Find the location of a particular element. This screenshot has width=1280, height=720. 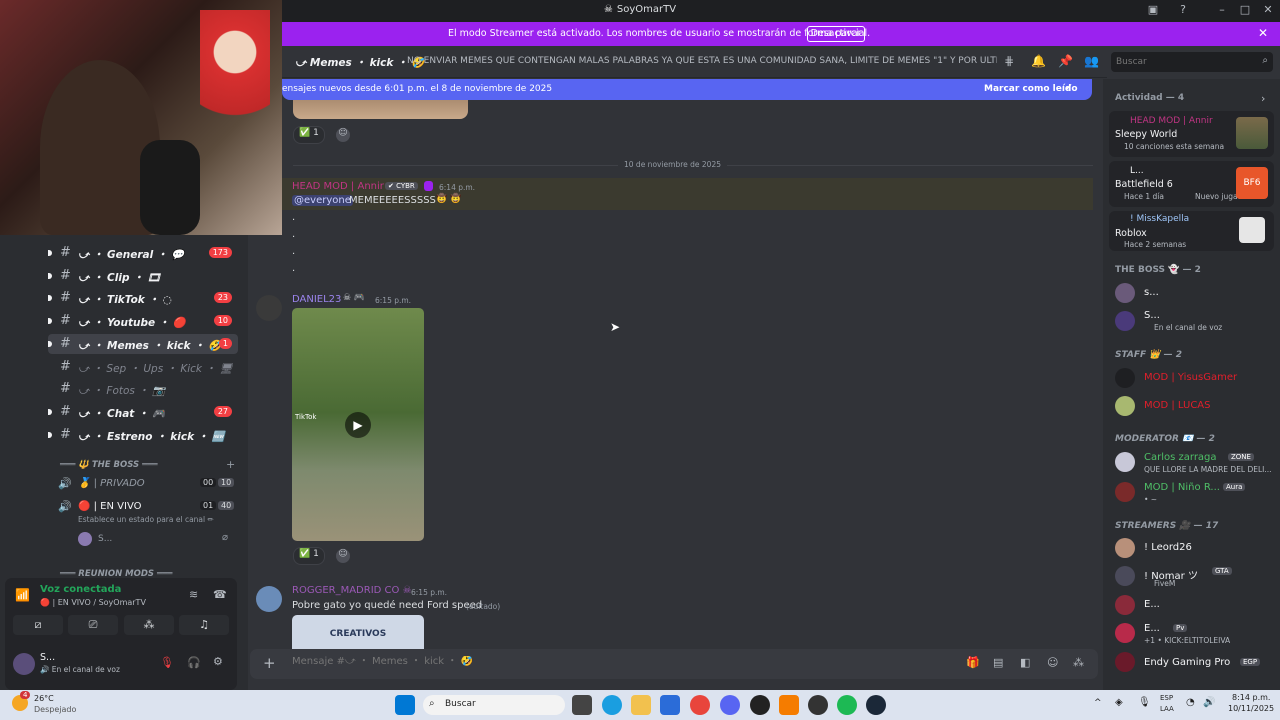

close-icon: ✕ is located at coordinates (1263, 33).